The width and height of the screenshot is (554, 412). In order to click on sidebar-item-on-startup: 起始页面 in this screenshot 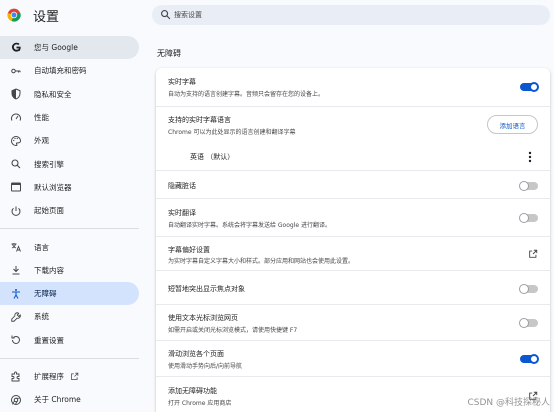, I will do `click(69, 210)`.